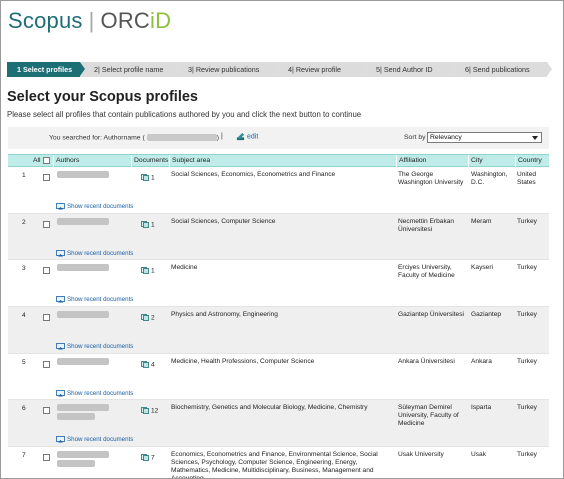  I want to click on city: Meram, so click(481, 221).